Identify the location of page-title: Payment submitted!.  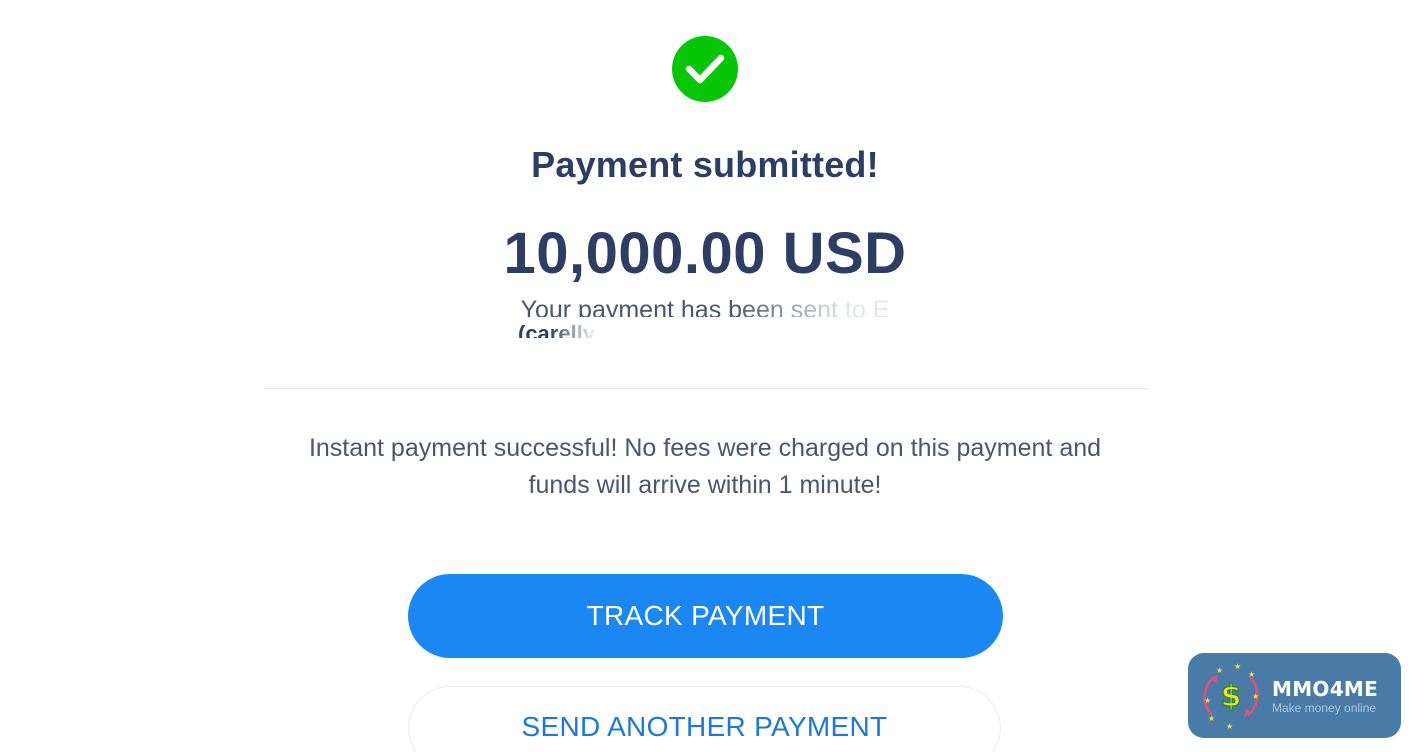
(705, 164).